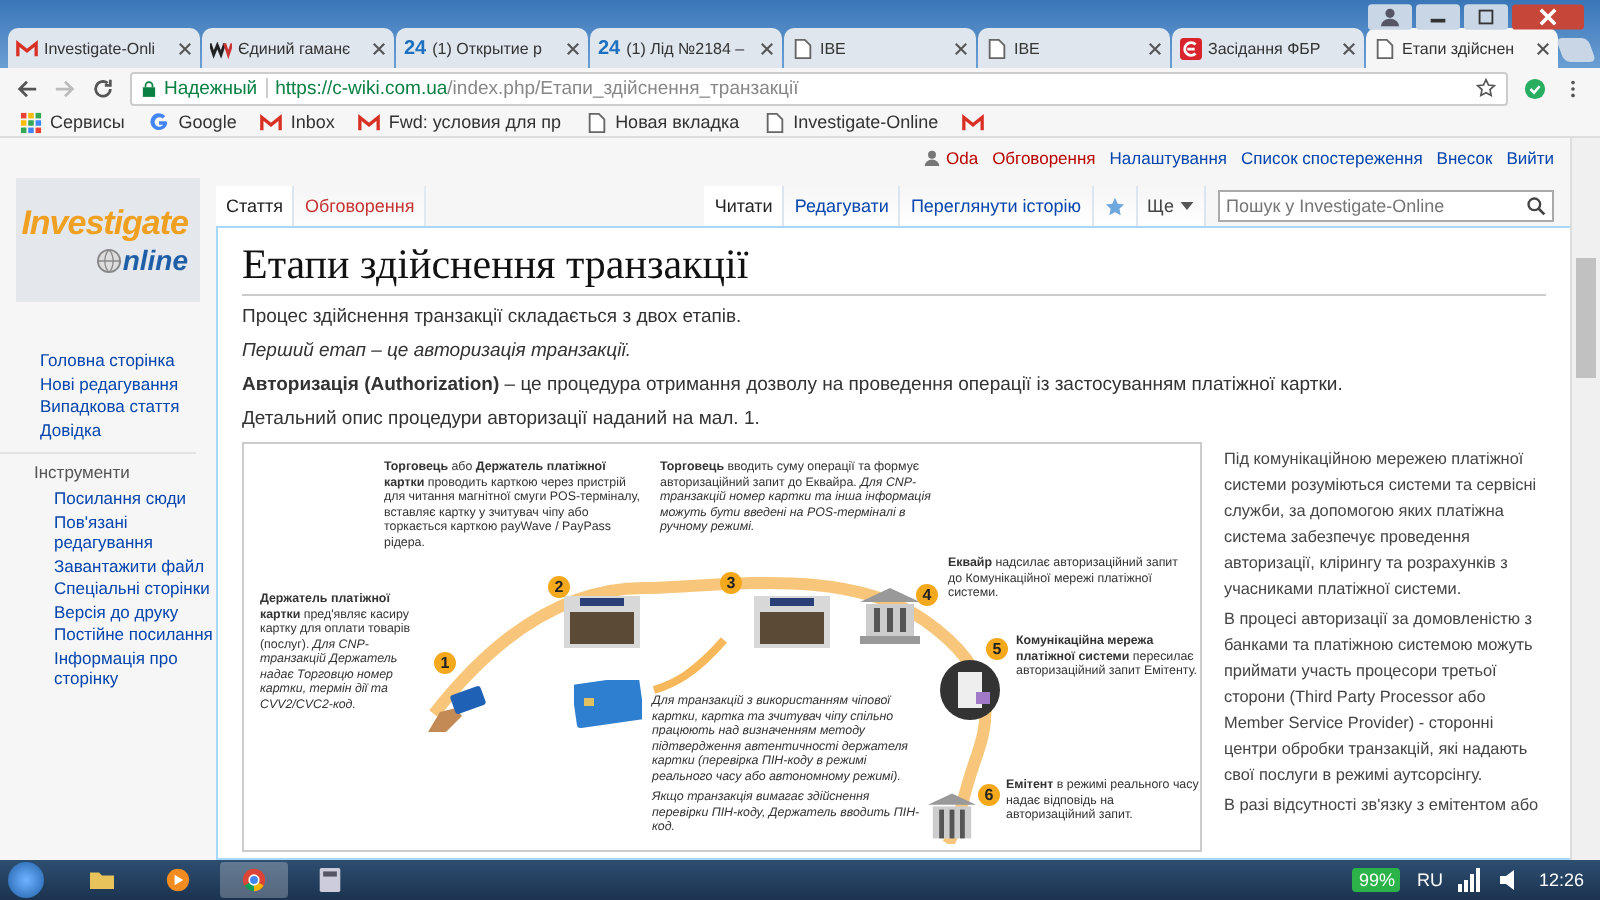  I want to click on reload-icon, so click(103, 88).